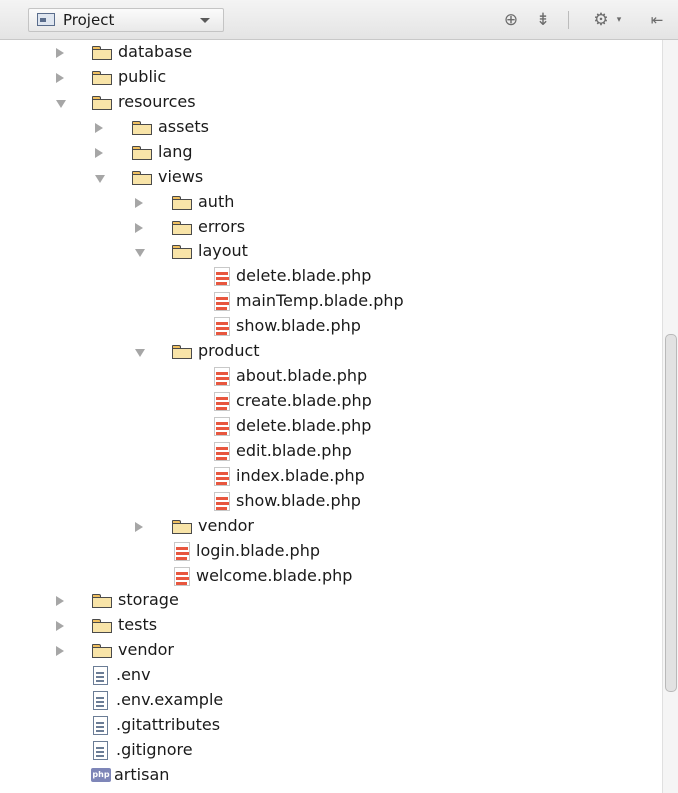  Describe the element at coordinates (331, 675) in the screenshot. I see `tree-file-row: .env` at that location.